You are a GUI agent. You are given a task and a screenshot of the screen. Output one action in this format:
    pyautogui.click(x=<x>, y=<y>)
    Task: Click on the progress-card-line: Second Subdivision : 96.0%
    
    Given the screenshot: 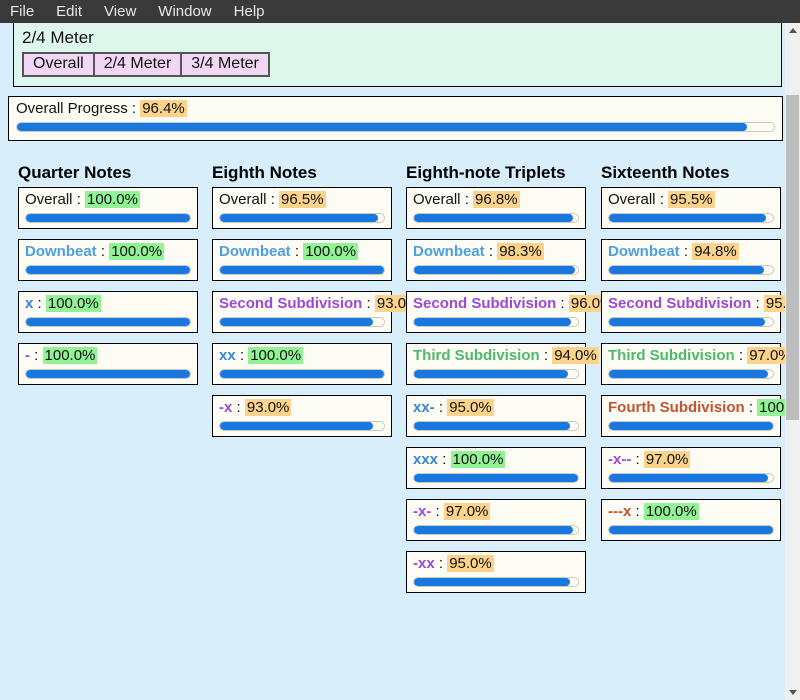 What is the action you would take?
    pyautogui.click(x=514, y=303)
    